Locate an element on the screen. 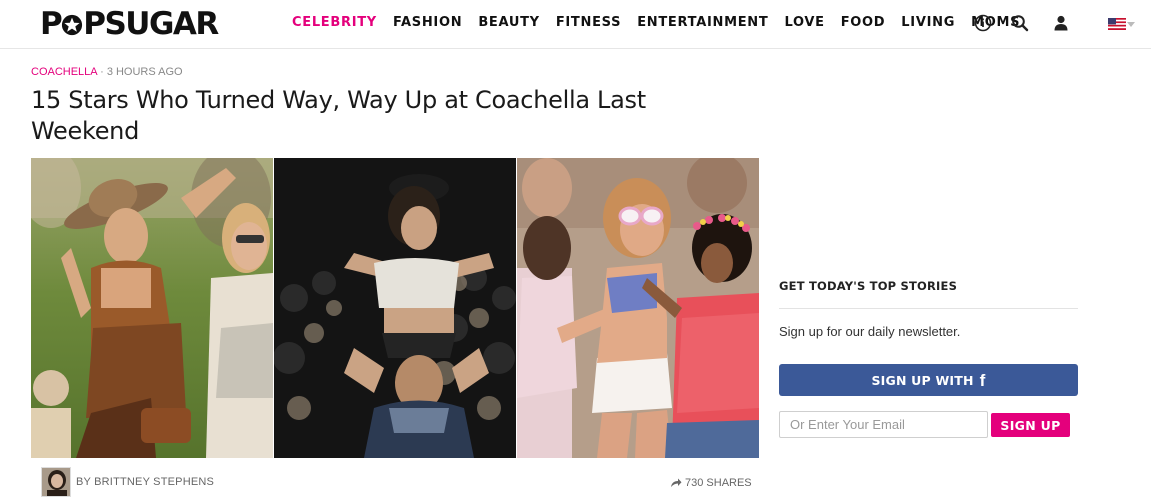 The height and width of the screenshot is (499, 1151). article-meta: COACHELLA · 3 HOURS AGO is located at coordinates (107, 72).